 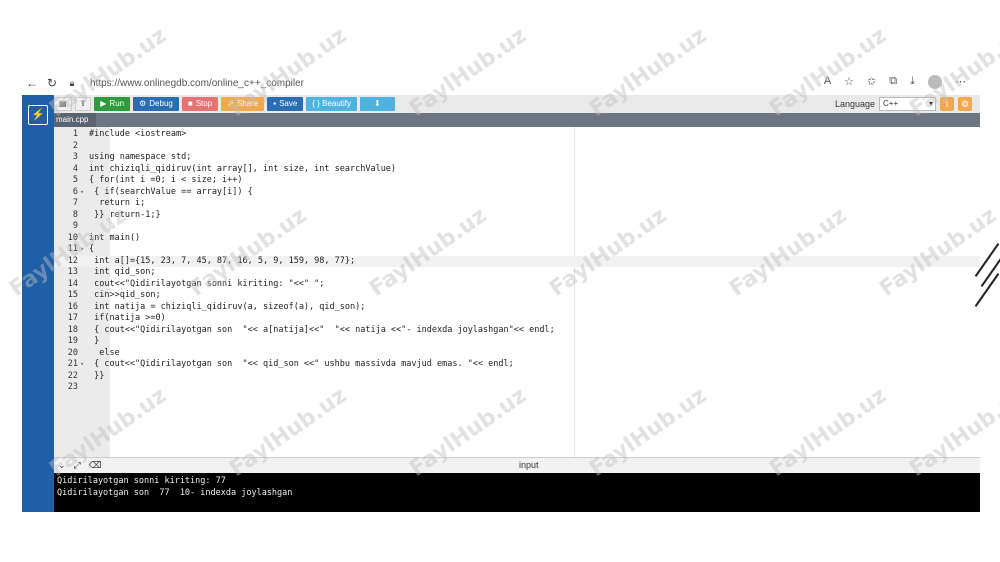 What do you see at coordinates (115, 237) in the screenshot?
I see `code-text: int main()` at bounding box center [115, 237].